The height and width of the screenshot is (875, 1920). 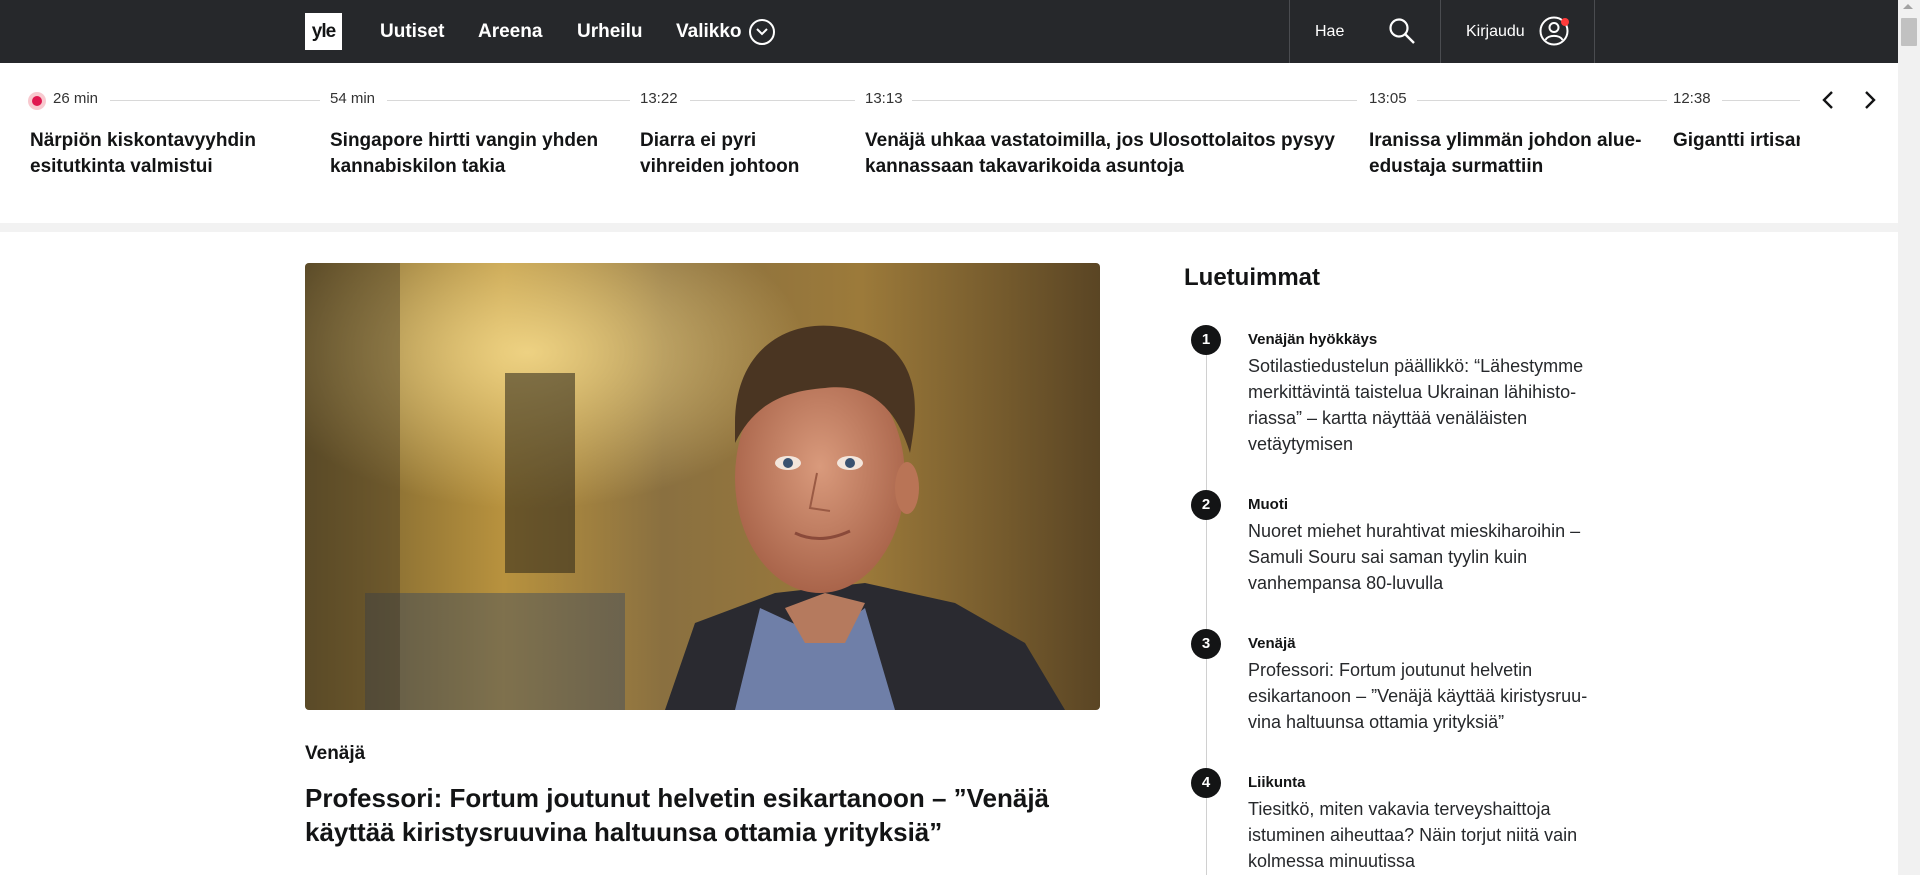 What do you see at coordinates (1402, 31) in the screenshot?
I see `search-icon` at bounding box center [1402, 31].